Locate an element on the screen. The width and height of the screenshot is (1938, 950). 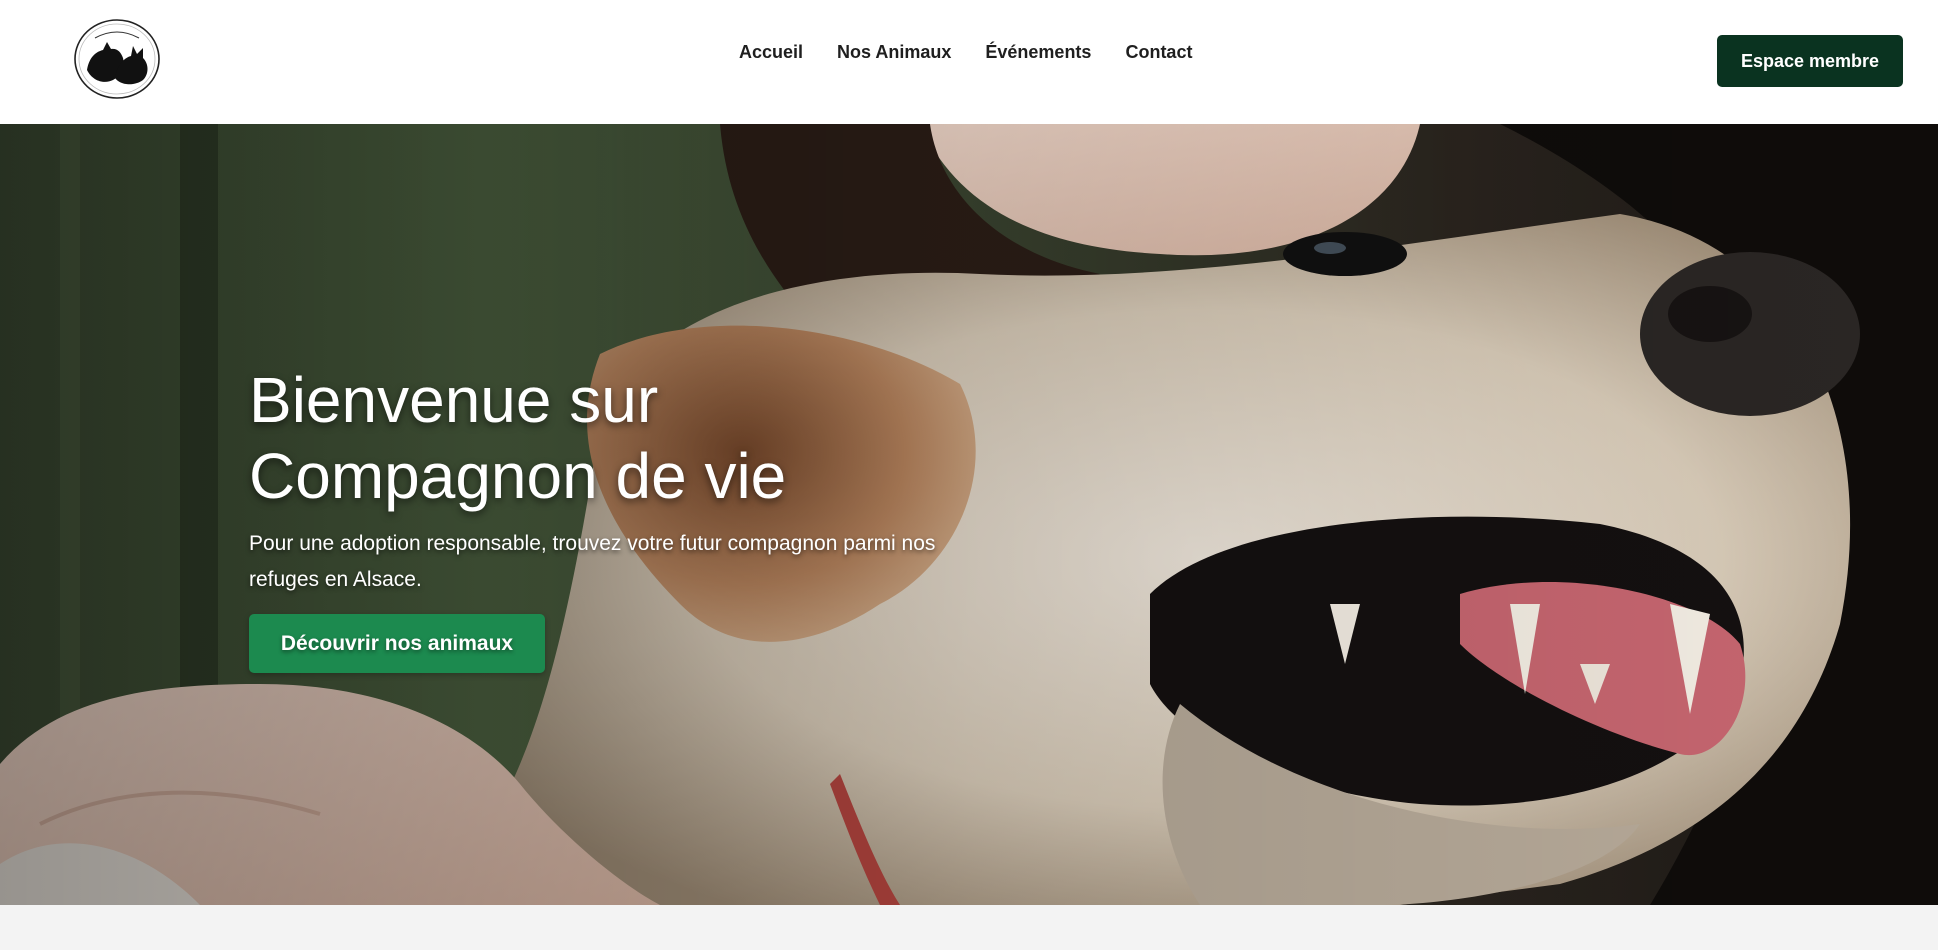
nav-link-contact: Contact is located at coordinates (1158, 52).